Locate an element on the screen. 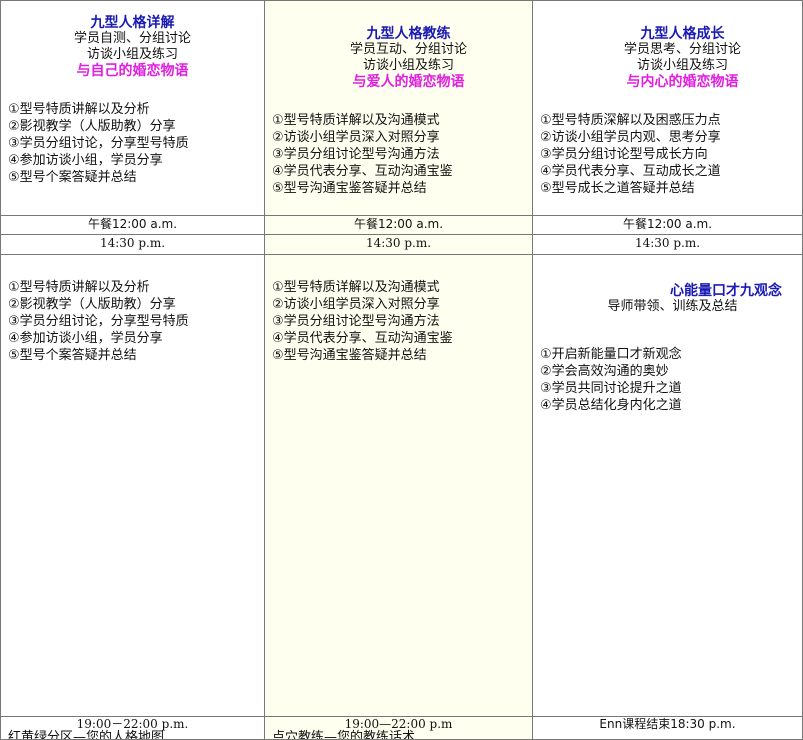 The height and width of the screenshot is (740, 803). col2-theme: 与爱人的婚恋物语 is located at coordinates (408, 82).